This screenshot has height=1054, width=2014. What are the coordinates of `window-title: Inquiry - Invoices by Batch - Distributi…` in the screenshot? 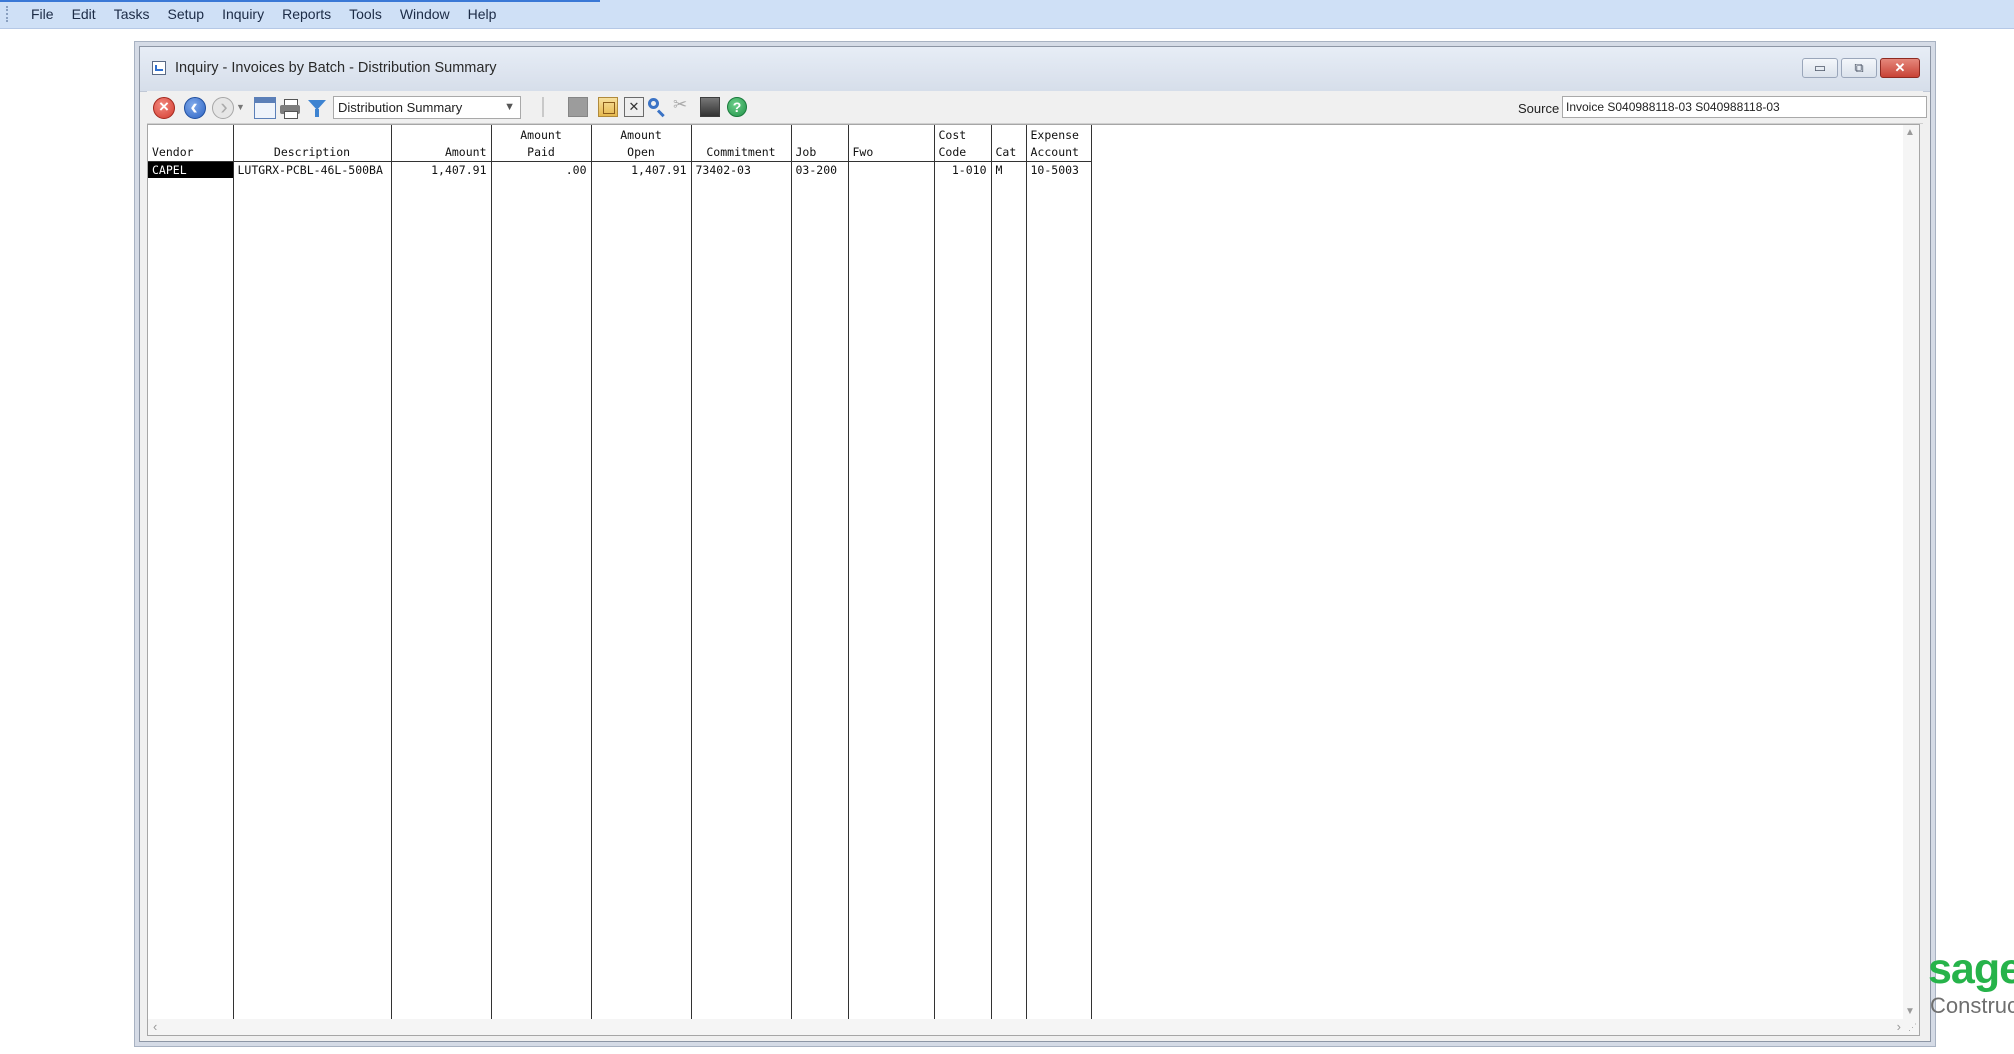 It's located at (336, 68).